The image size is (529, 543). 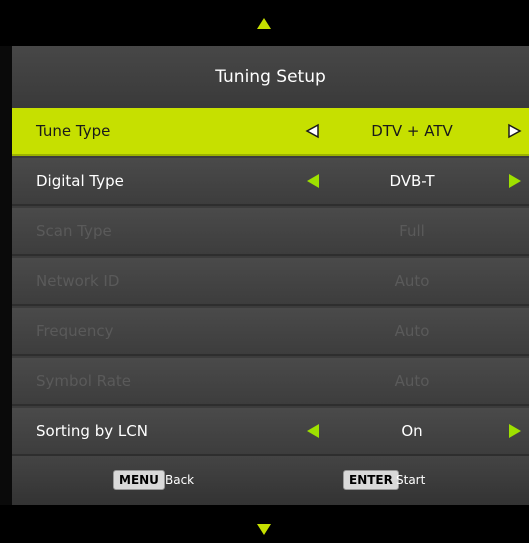 What do you see at coordinates (264, 23) in the screenshot?
I see `scroll-up-icon` at bounding box center [264, 23].